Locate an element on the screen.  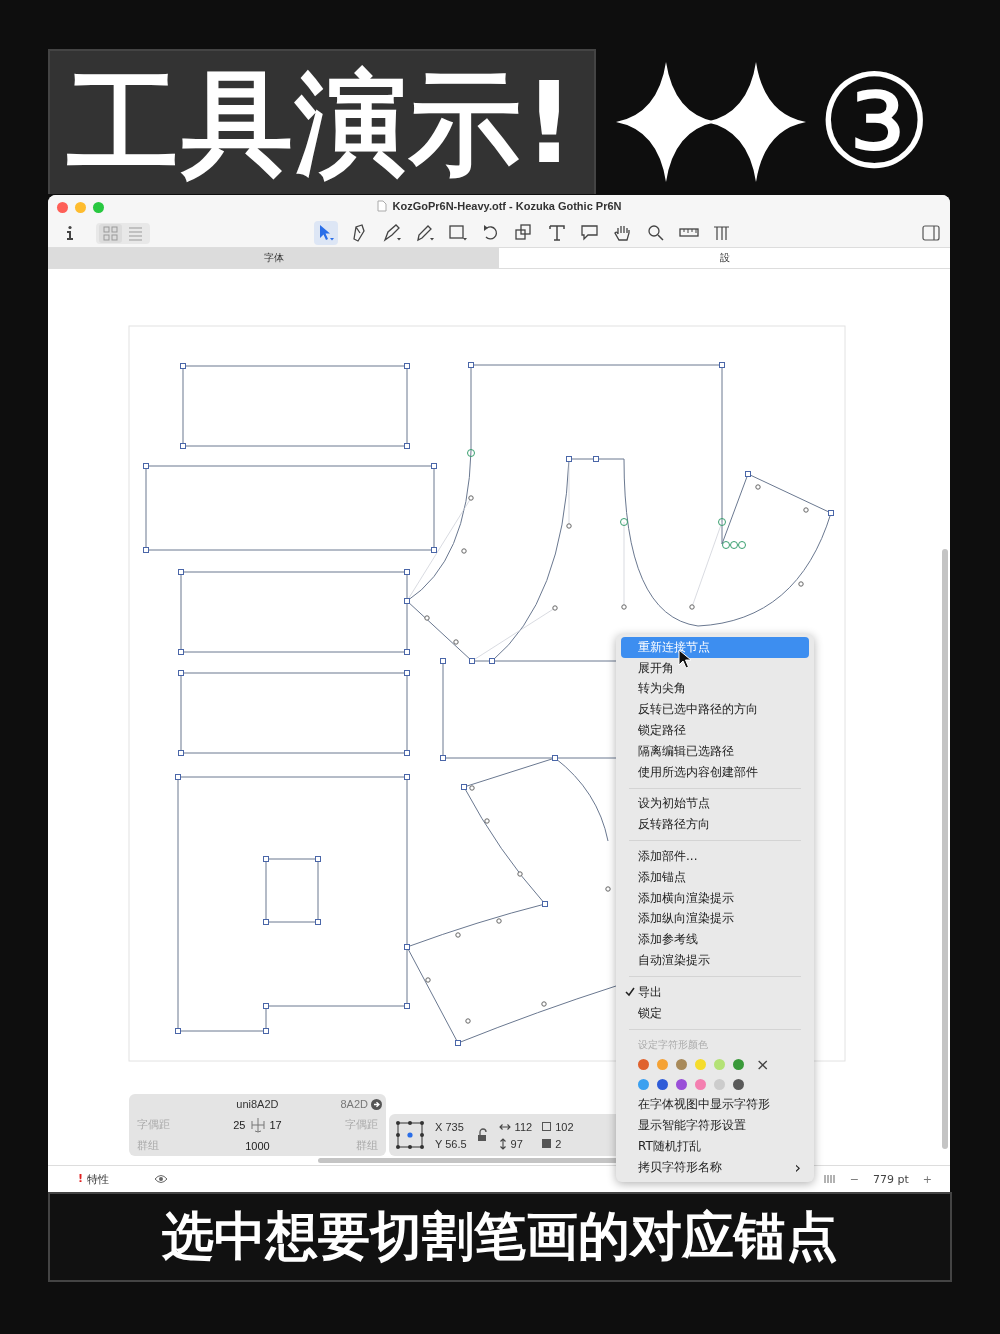
x-position: X 735 is located at coordinates (450, 1126).